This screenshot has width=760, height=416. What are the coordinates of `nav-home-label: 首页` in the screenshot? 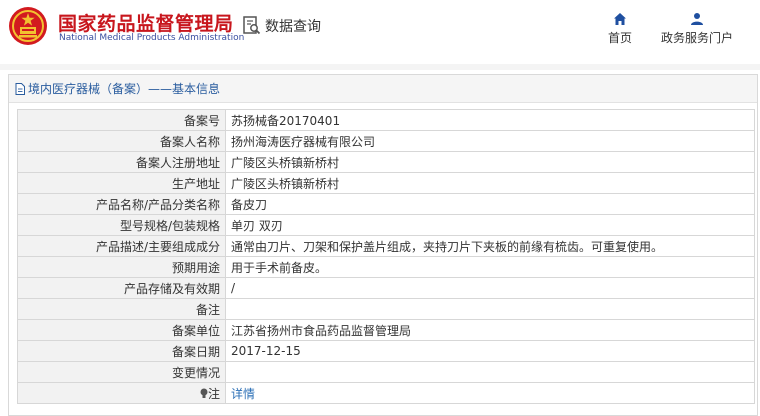 It's located at (619, 38).